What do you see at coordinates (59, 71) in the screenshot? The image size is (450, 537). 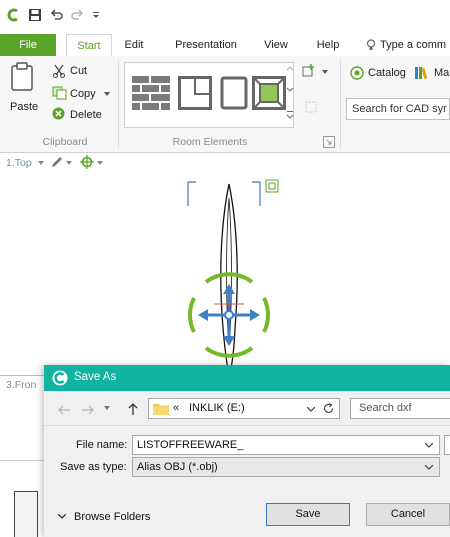 I see `scissors-icon` at bounding box center [59, 71].